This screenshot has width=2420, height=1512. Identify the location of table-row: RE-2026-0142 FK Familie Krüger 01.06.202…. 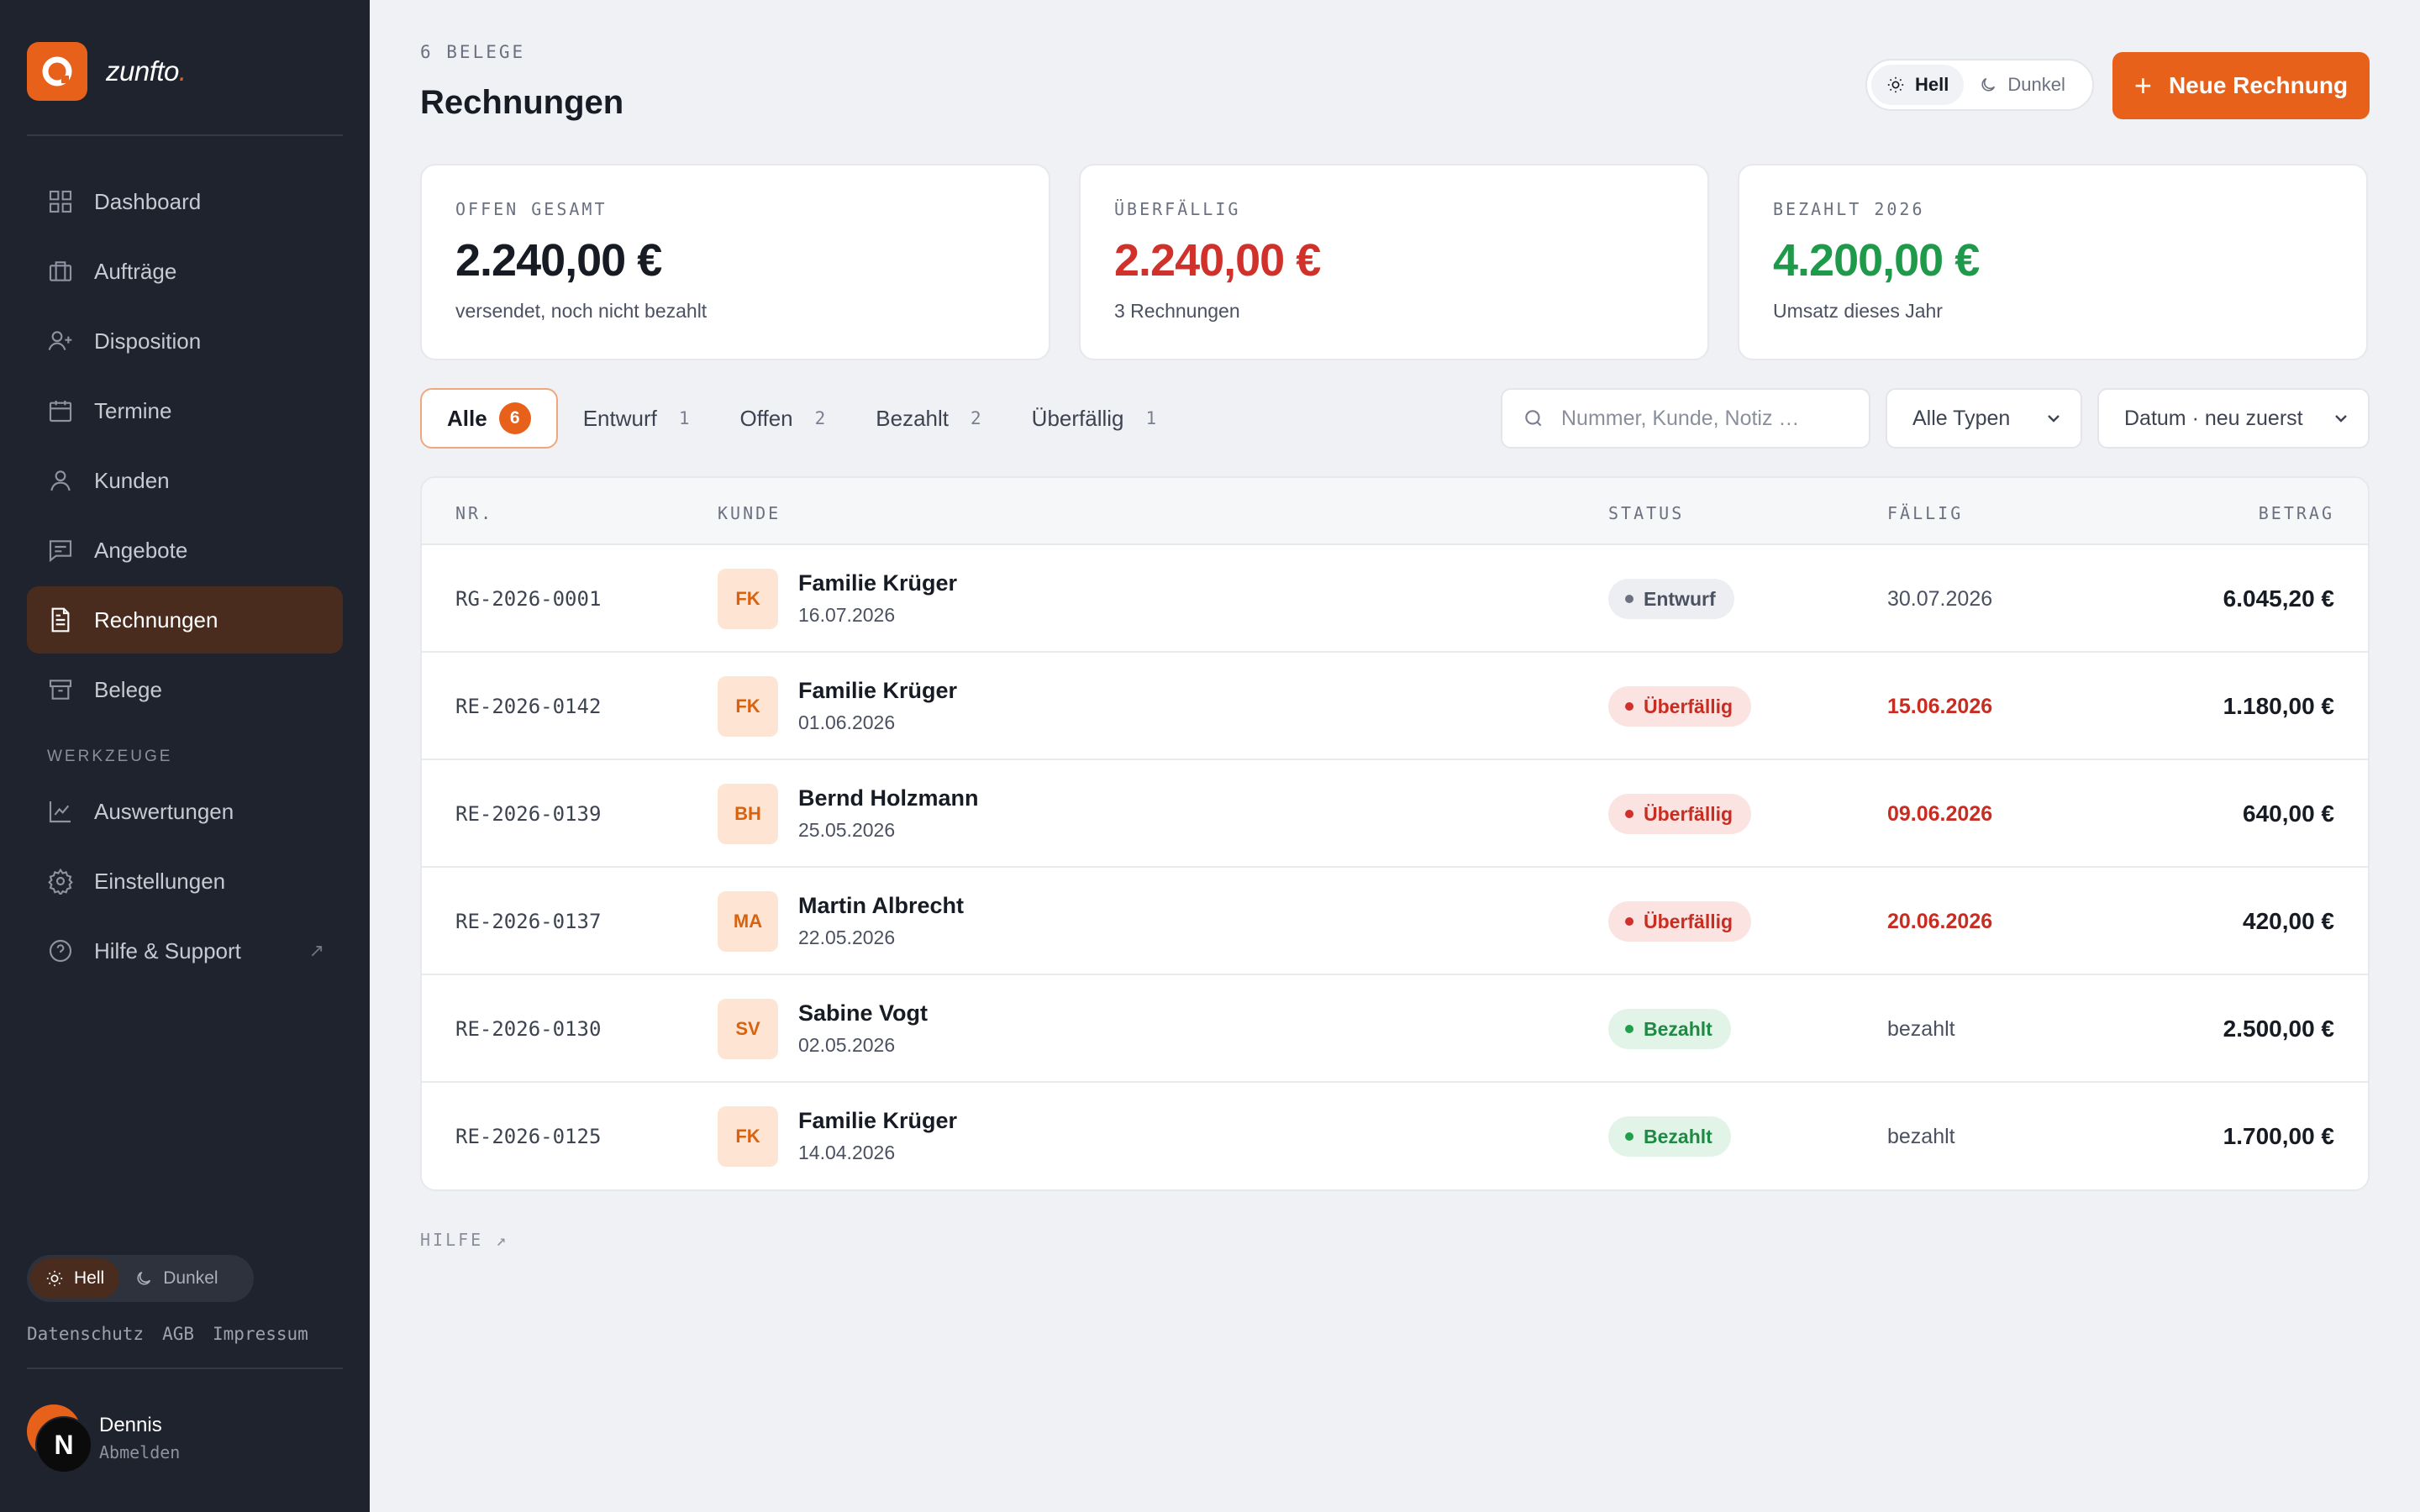
(1395, 706).